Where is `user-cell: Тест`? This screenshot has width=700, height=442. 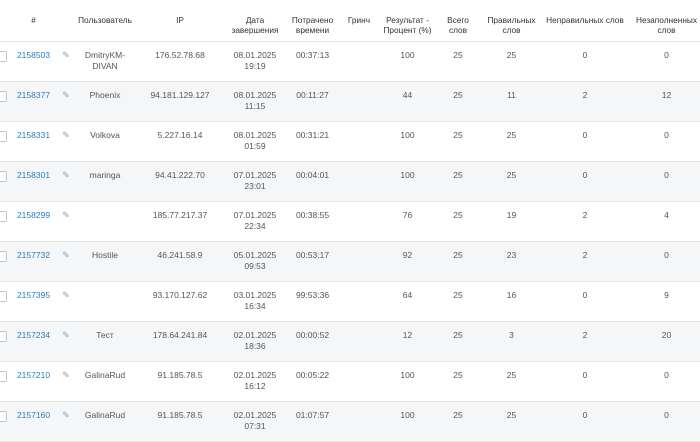 user-cell: Тест is located at coordinates (105, 341).